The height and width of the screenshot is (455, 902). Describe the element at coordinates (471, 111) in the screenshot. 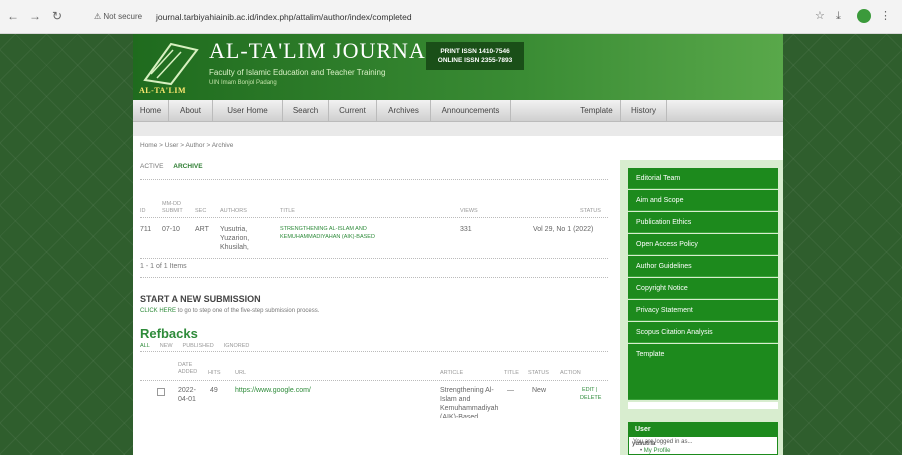

I see `nav-announcements: Announcements` at that location.